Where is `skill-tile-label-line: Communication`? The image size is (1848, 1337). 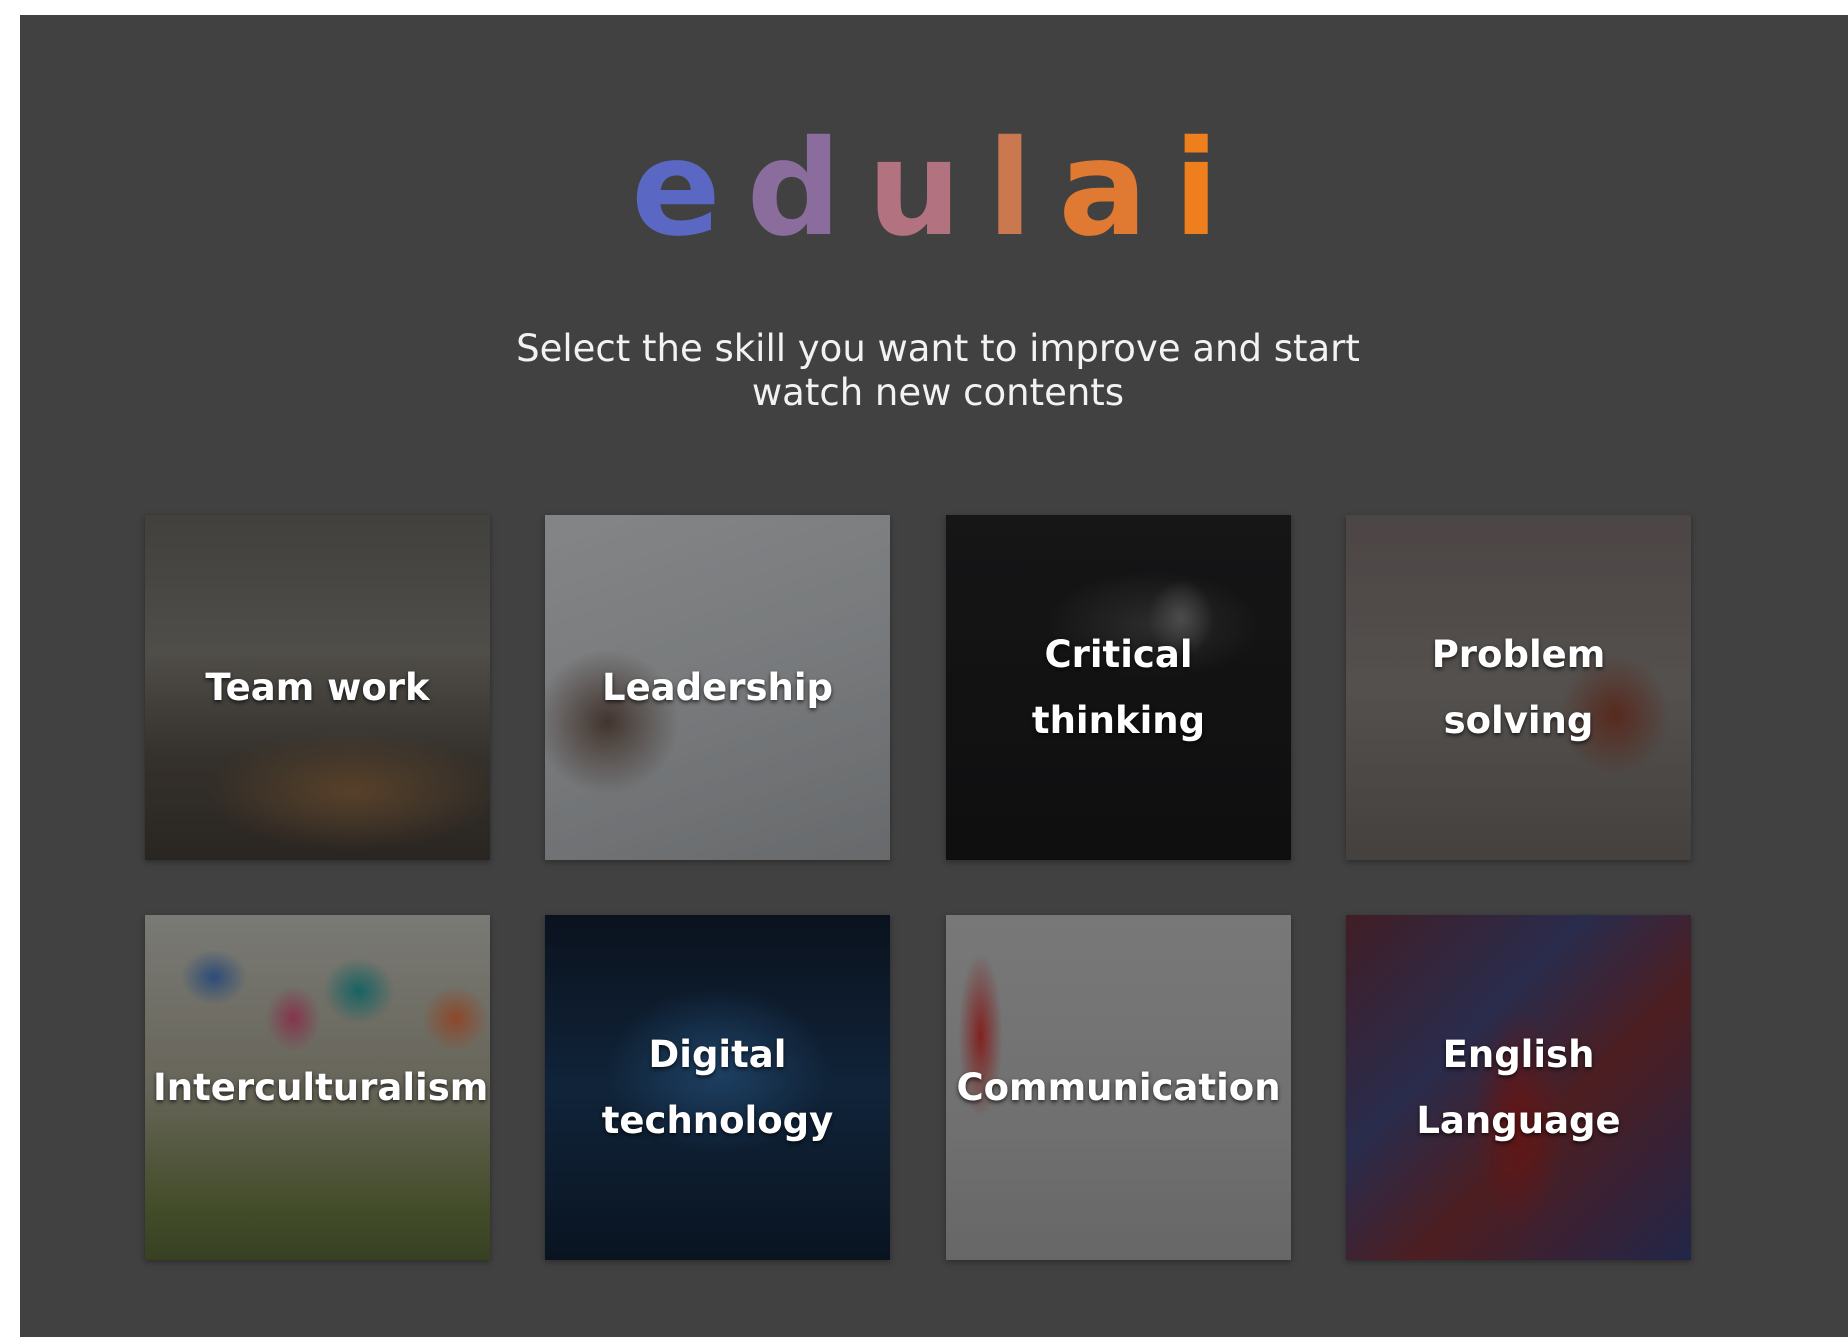
skill-tile-label-line: Communication is located at coordinates (1118, 1087).